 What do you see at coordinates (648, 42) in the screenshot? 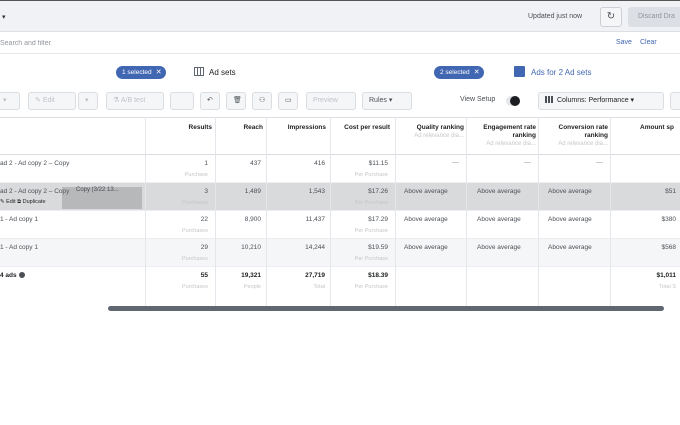
I see `clear-filter-link: Clear` at bounding box center [648, 42].